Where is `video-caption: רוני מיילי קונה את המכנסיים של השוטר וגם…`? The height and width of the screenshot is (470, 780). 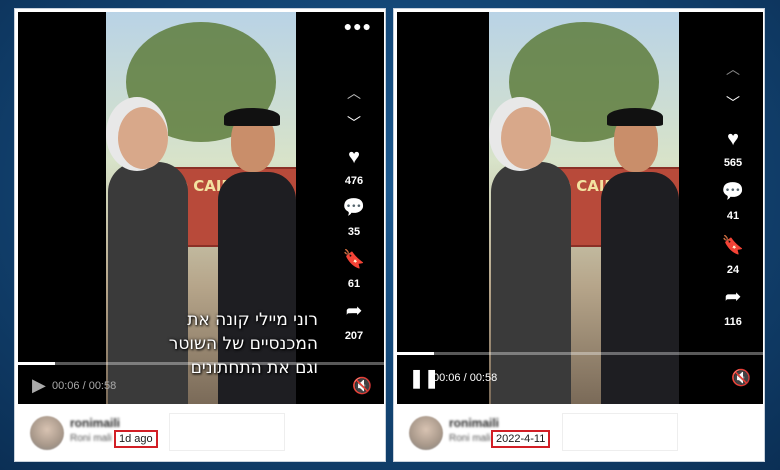 video-caption: רוני מיילי קונה את המכנסיים של השוטר וגם… is located at coordinates (218, 344).